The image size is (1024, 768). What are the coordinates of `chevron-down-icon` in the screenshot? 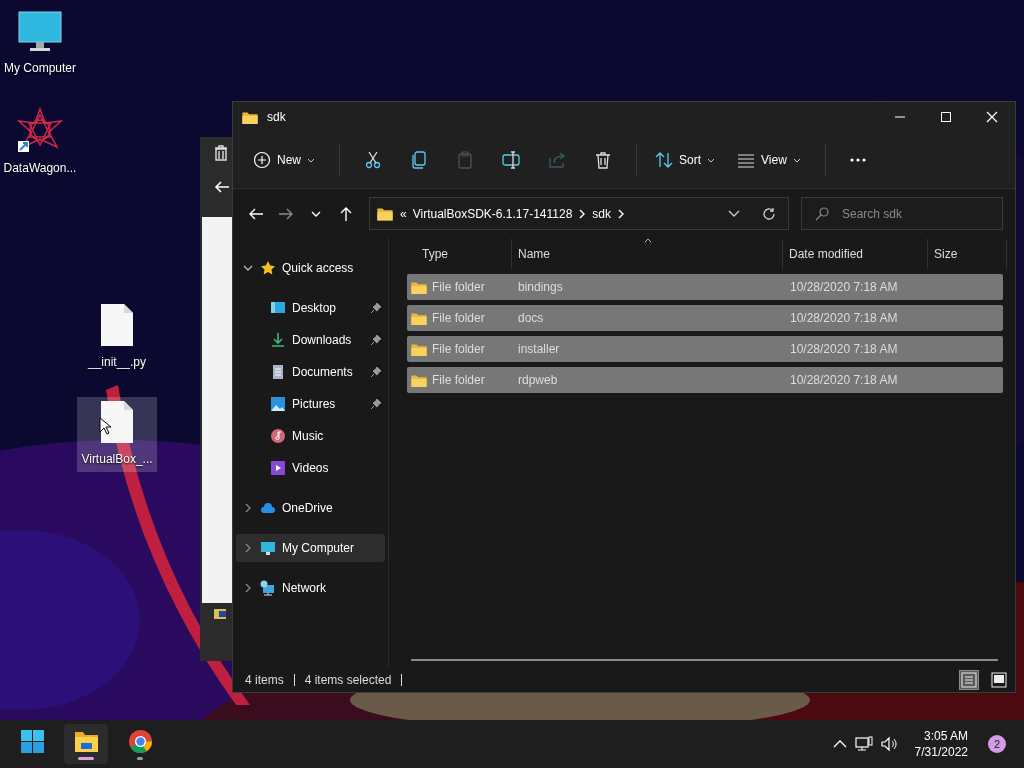 It's located at (734, 213).